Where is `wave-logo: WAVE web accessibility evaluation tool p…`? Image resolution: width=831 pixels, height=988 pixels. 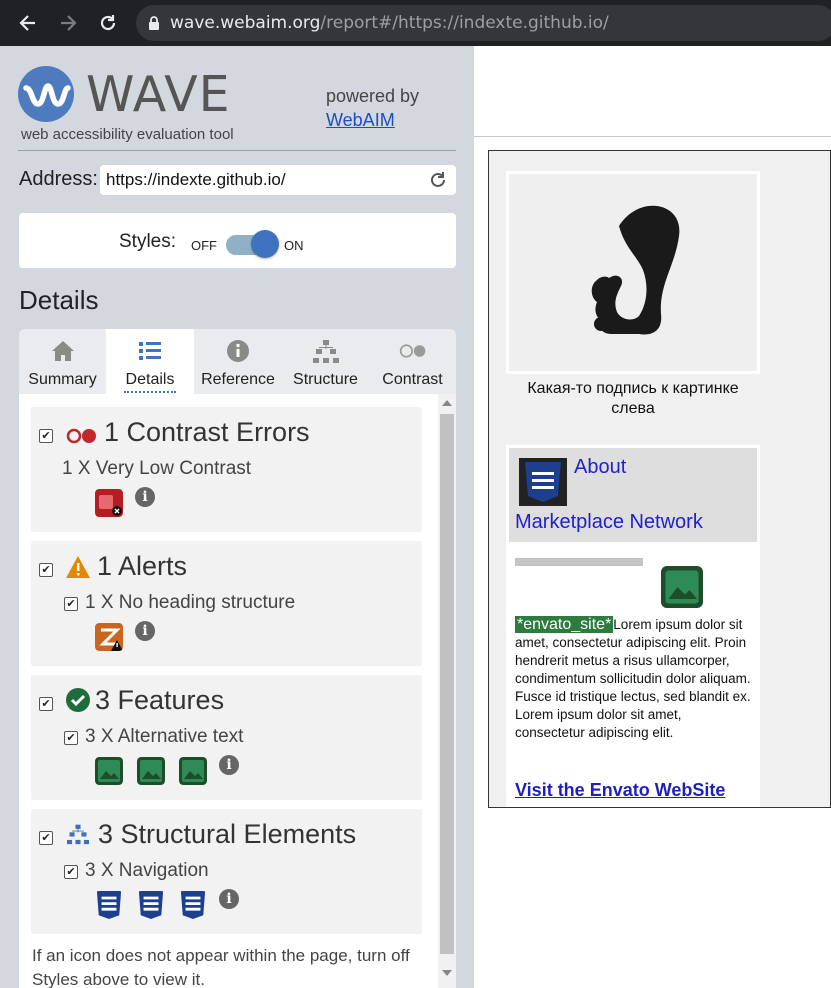
wave-logo: WAVE web accessibility evaluation tool p… is located at coordinates (238, 104).